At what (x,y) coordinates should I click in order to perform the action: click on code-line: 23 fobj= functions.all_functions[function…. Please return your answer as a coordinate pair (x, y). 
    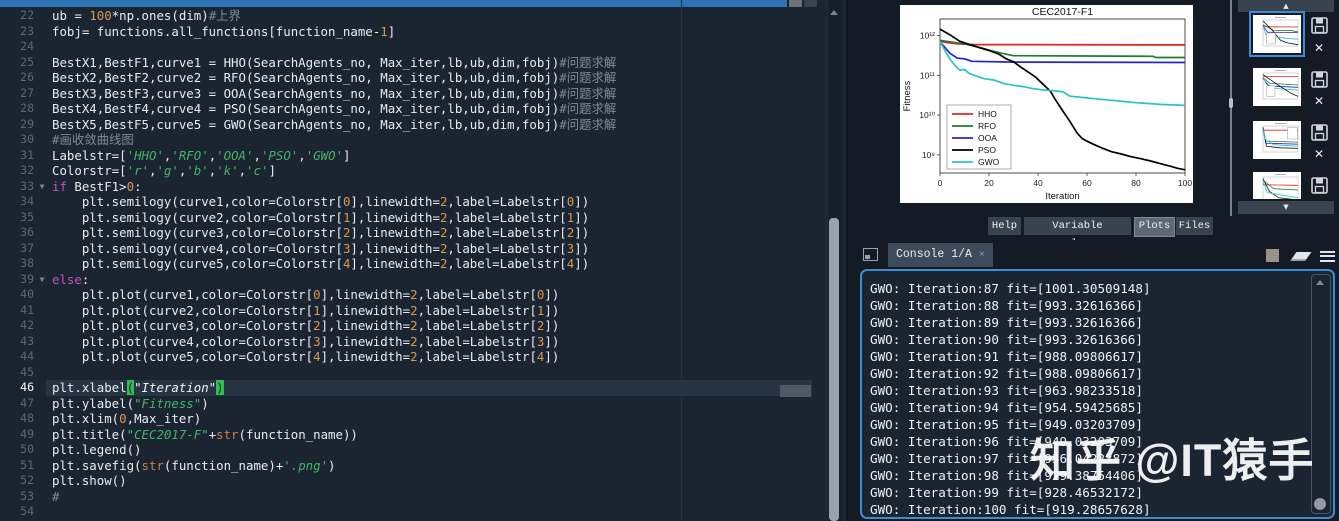
    Looking at the image, I should click on (423, 32).